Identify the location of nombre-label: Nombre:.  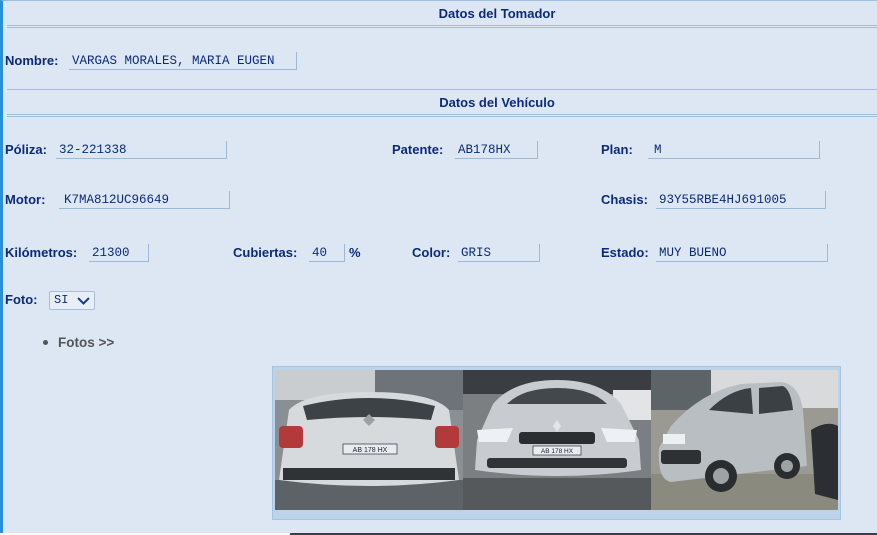
(32, 60).